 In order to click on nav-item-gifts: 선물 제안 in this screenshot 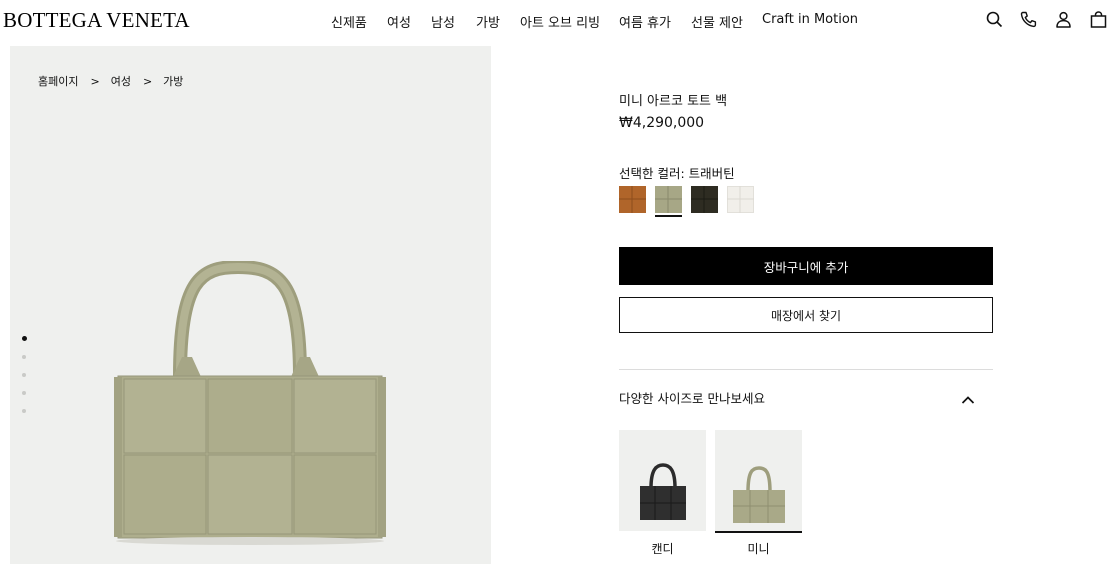, I will do `click(717, 21)`.